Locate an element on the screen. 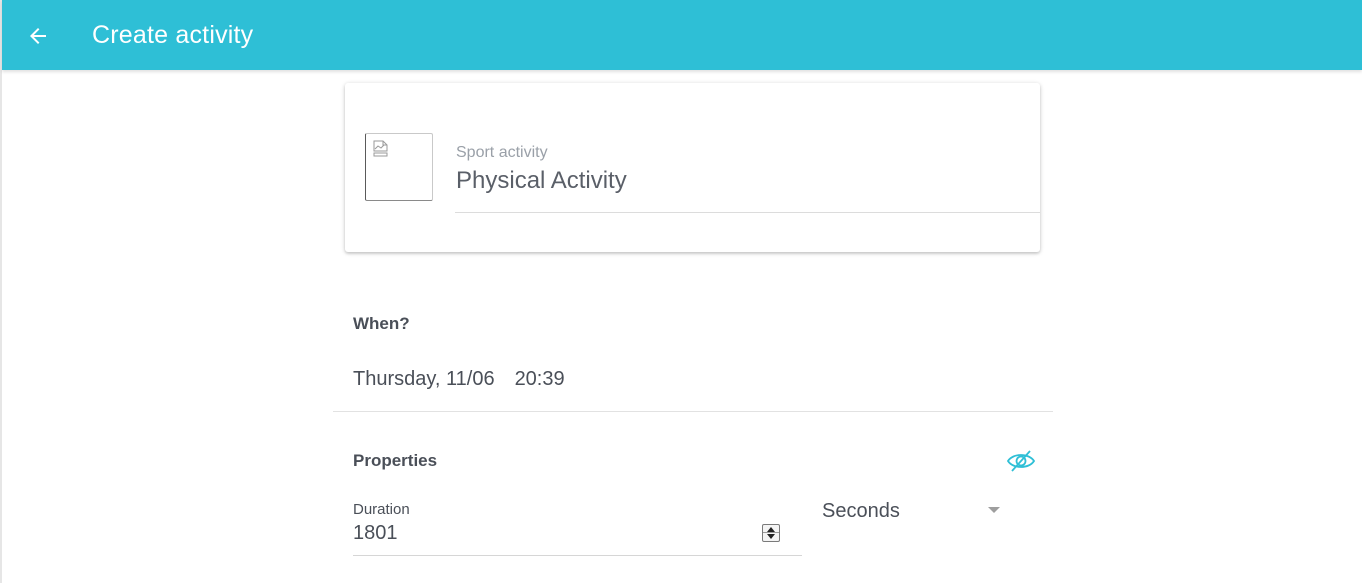 The width and height of the screenshot is (1362, 583). activity-type-card: Sport activity Physical Activity is located at coordinates (692, 167).